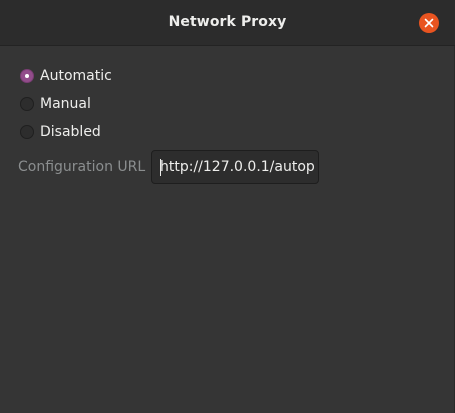 This screenshot has height=413, width=455. I want to click on text-caret, so click(160, 167).